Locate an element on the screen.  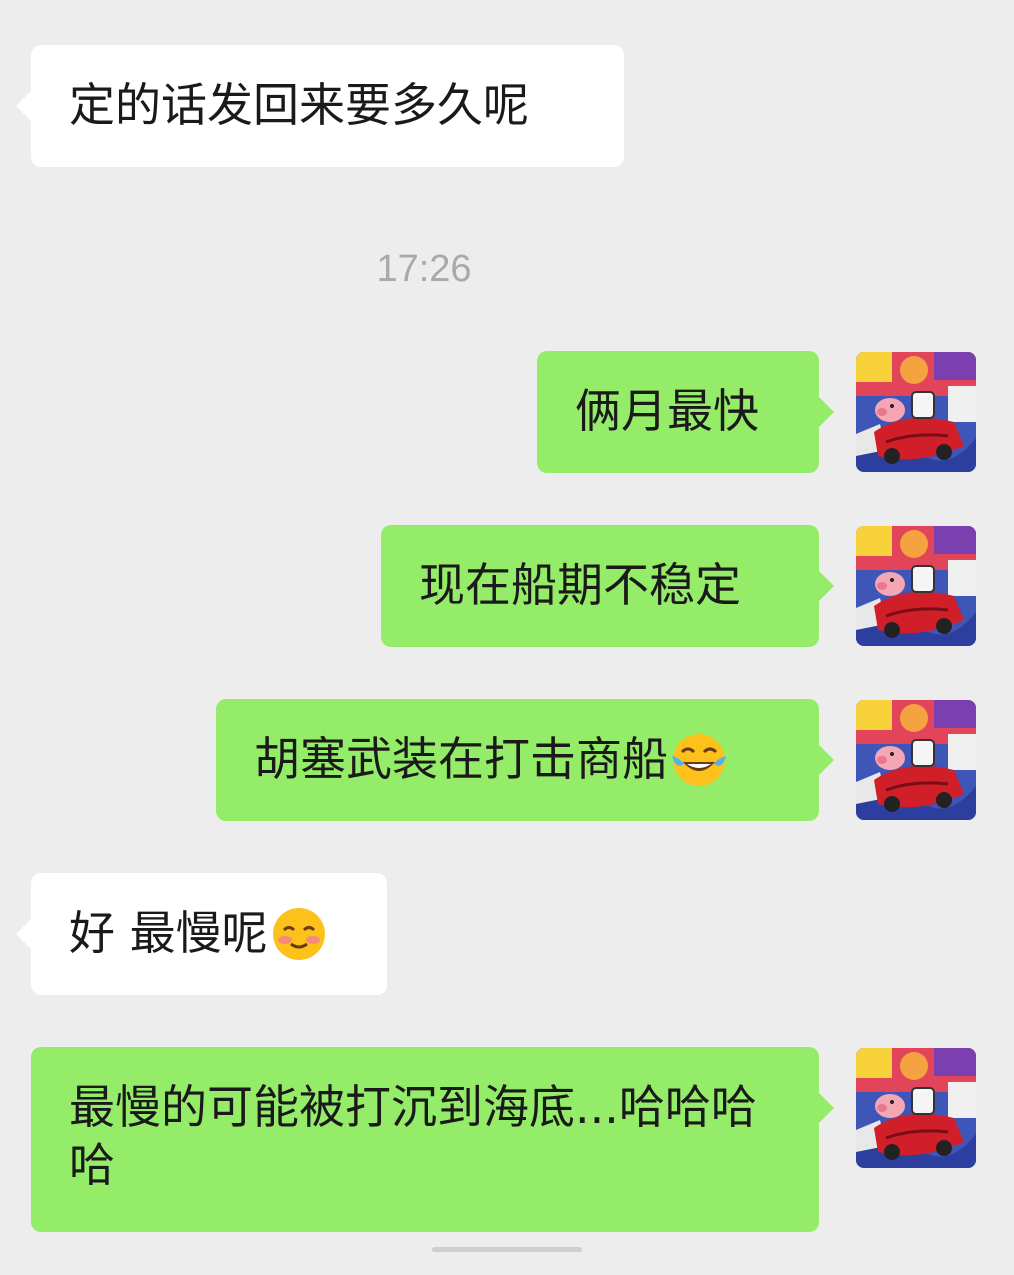
incoming-message-bubble: 定的话发回来要多久呢 is located at coordinates (320, 106).